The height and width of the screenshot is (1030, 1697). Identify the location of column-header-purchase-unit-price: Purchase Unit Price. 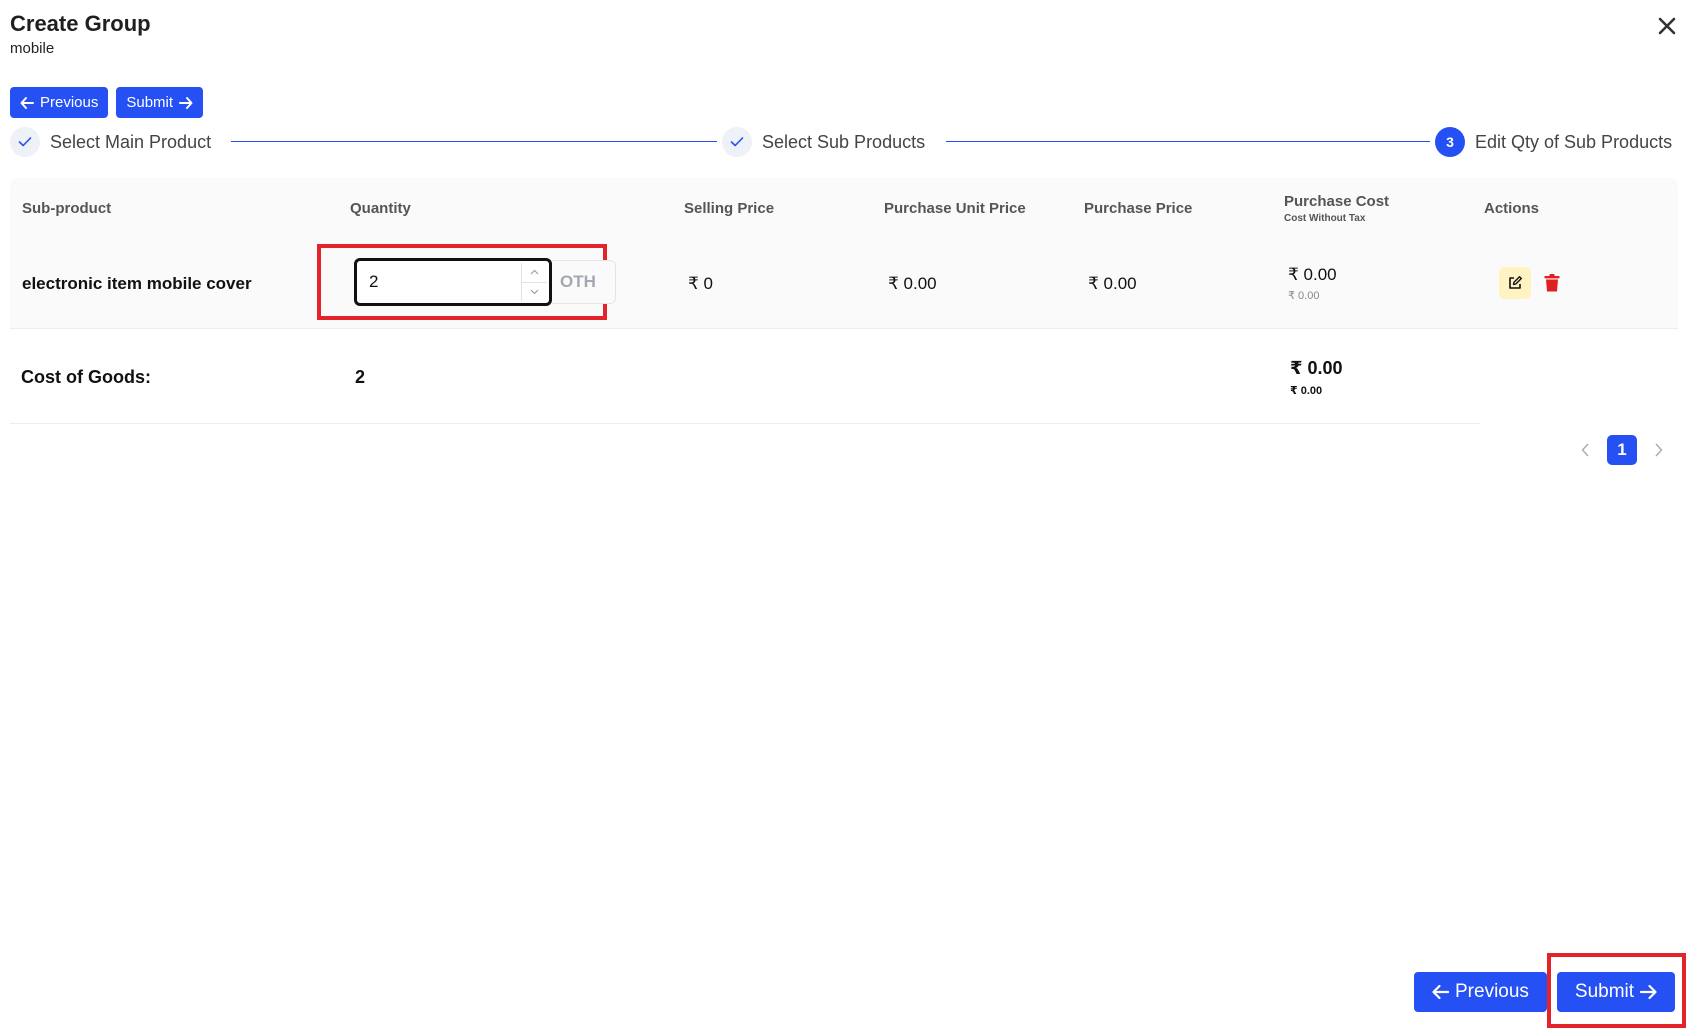
(955, 208).